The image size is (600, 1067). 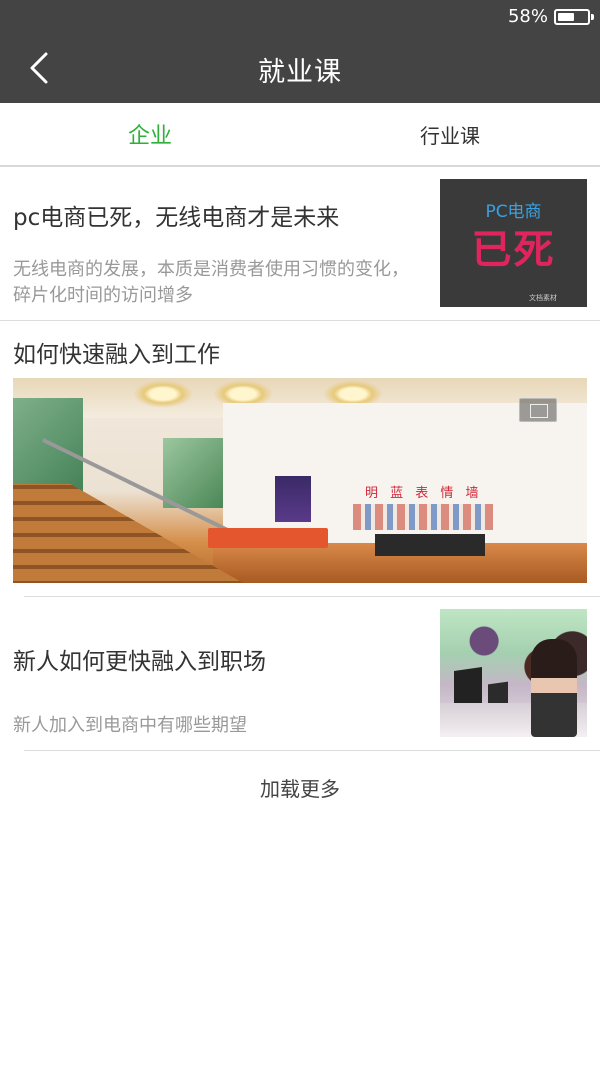 I want to click on article-description: 新人加入到电商中有哪些期望, so click(x=130, y=725).